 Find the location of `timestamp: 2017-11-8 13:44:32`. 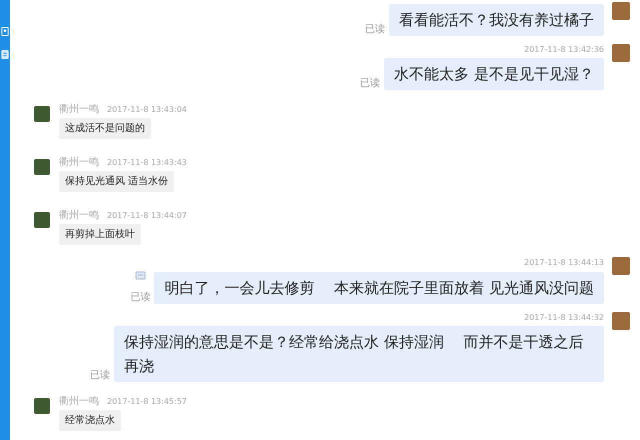

timestamp: 2017-11-8 13:44:32 is located at coordinates (564, 318).